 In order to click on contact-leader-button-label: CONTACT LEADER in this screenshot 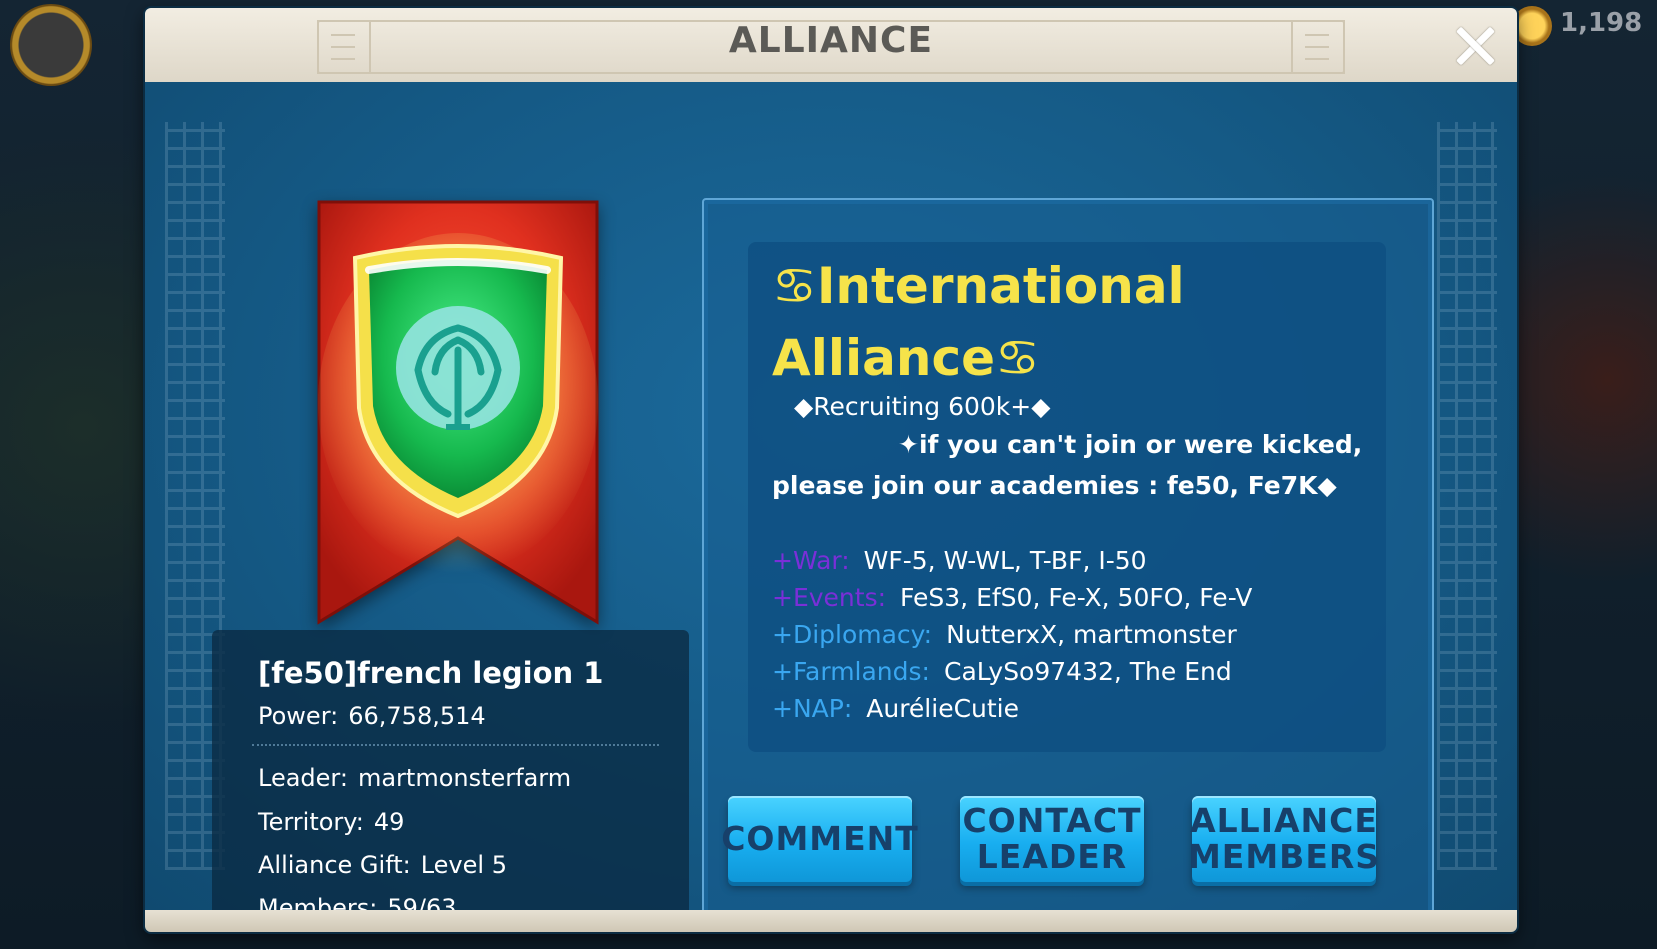, I will do `click(1052, 838)`.